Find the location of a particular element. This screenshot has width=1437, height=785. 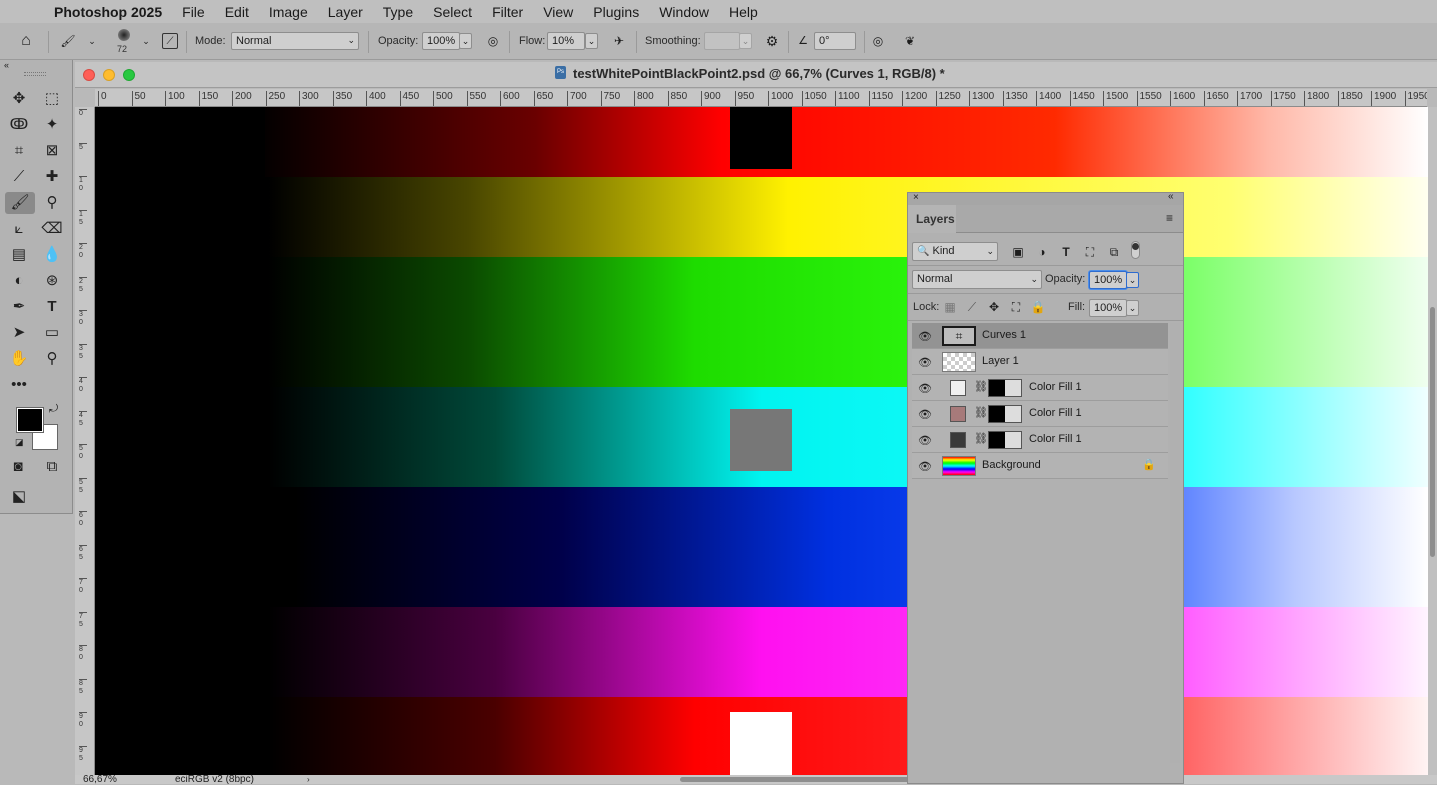

menu-window: Window is located at coordinates (684, 12).